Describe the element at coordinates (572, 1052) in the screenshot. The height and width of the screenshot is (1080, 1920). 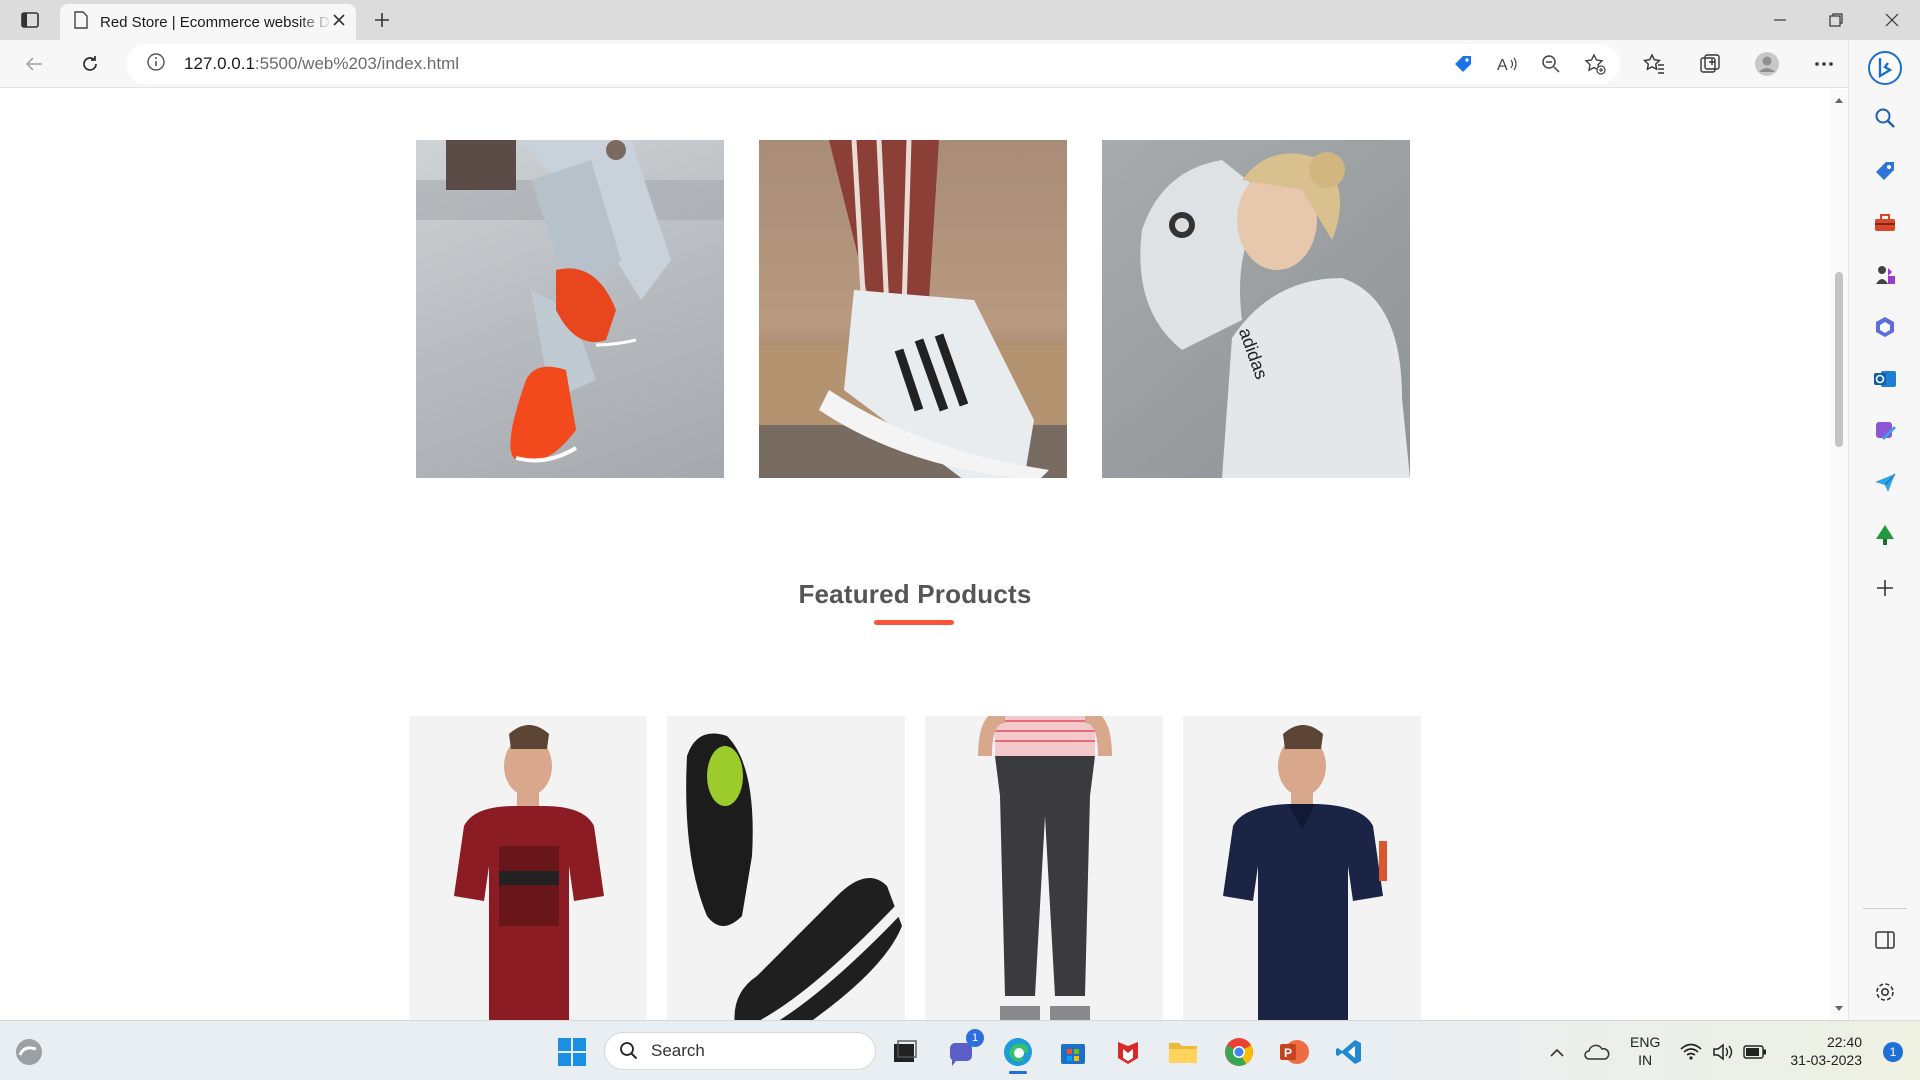
I see `start-windows-icon` at that location.